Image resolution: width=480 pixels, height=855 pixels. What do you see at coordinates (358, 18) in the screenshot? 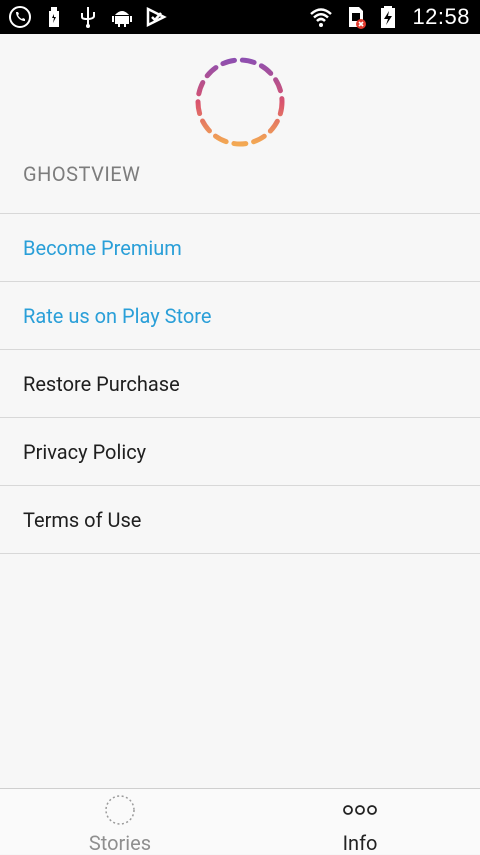
I see `sim-error-icon` at bounding box center [358, 18].